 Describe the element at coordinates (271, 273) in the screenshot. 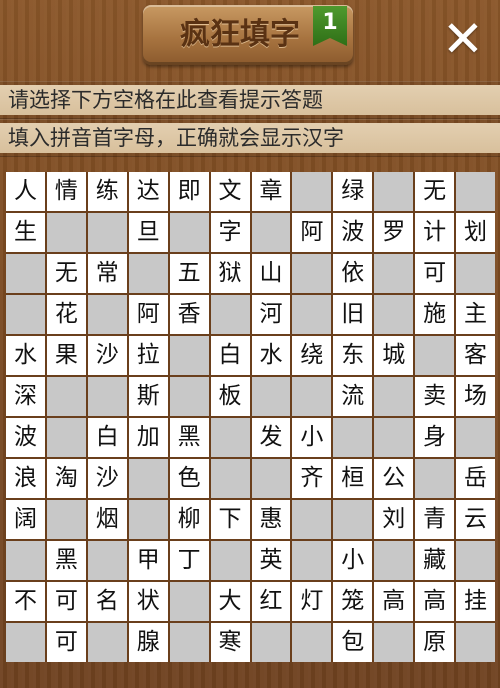

I see `grid-letter-cell: 山` at that location.